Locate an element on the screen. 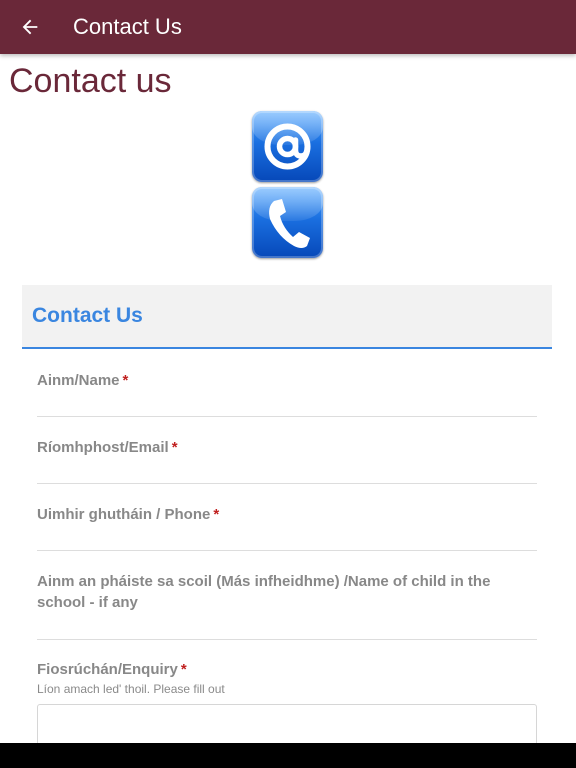  name-input-underline is located at coordinates (287, 416).